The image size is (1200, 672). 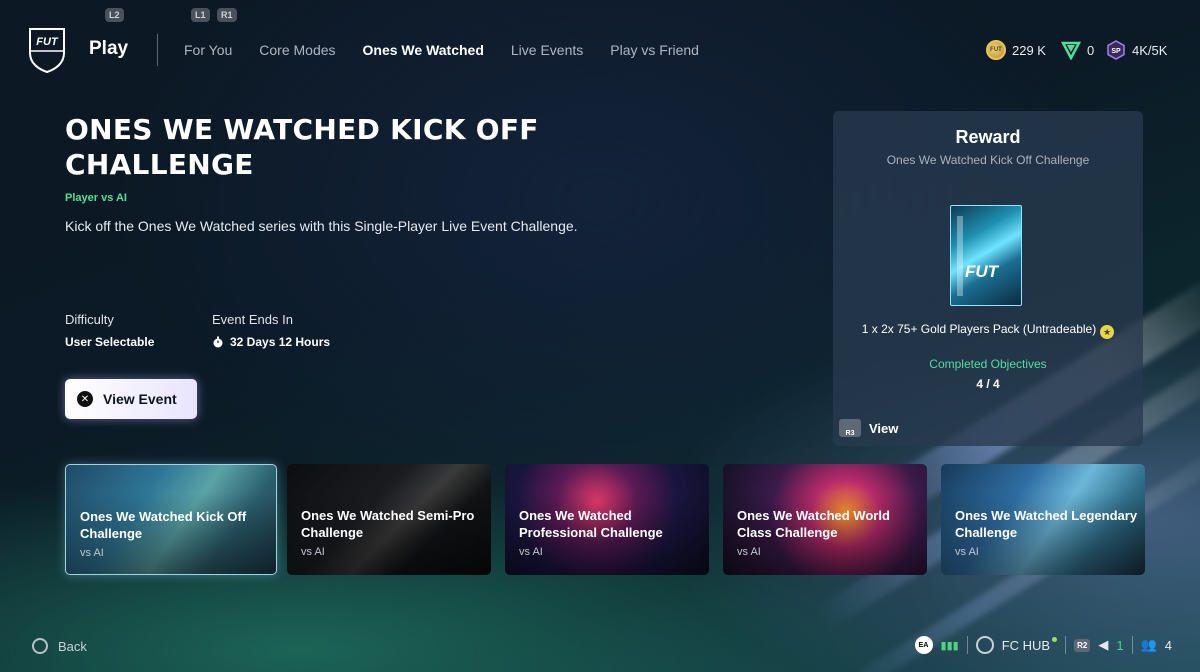 I want to click on difficulty-label: Difficulty, so click(x=89, y=319).